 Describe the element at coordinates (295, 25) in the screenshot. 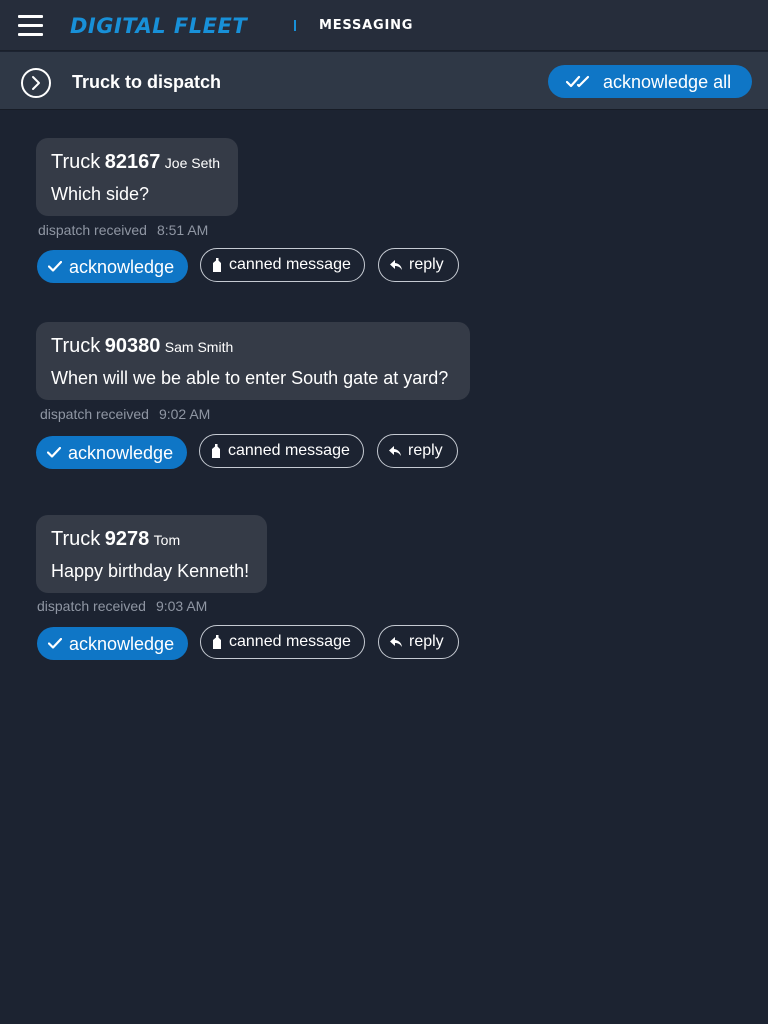

I see `header-divider` at that location.